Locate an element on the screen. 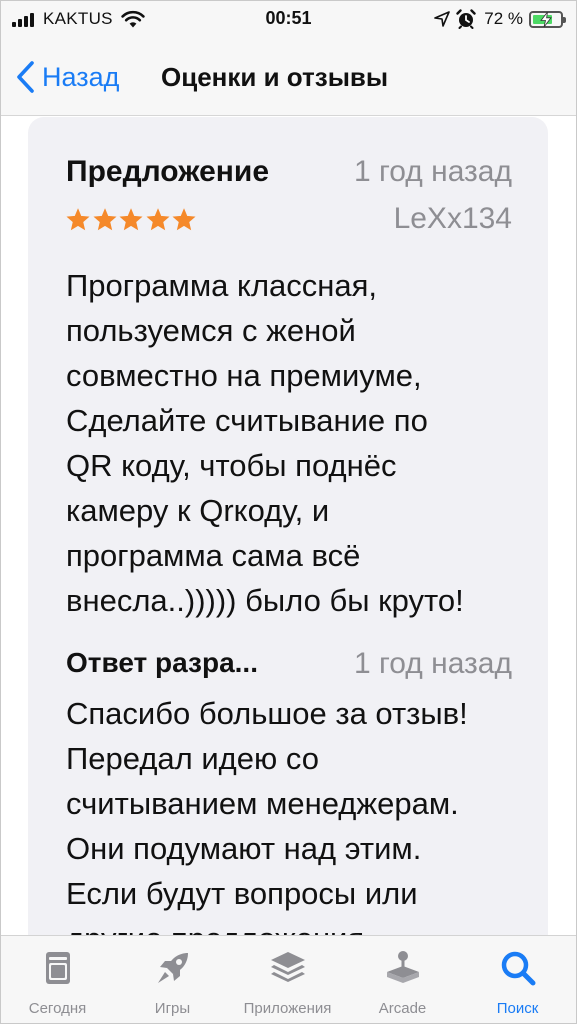 Image resolution: width=577 pixels, height=1024 pixels. reply-body-line: другие предложения is located at coordinates (301, 926).